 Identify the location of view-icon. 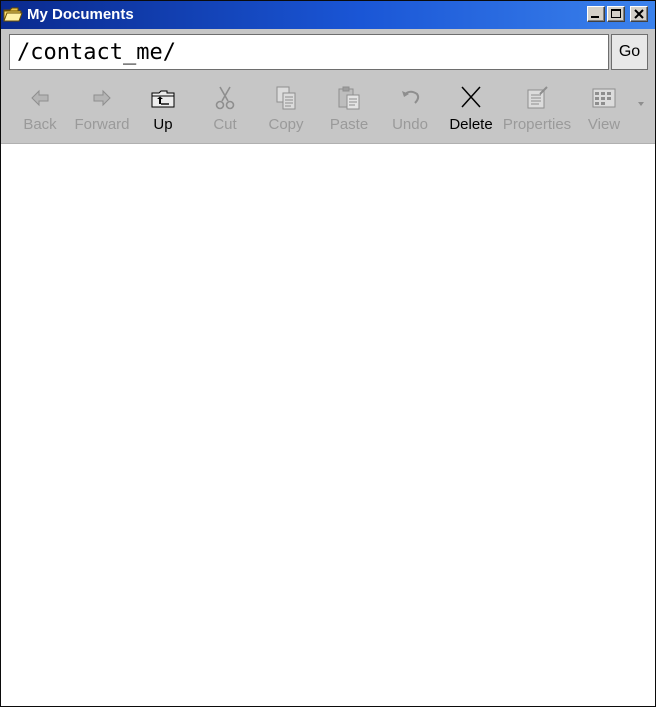
(604, 98).